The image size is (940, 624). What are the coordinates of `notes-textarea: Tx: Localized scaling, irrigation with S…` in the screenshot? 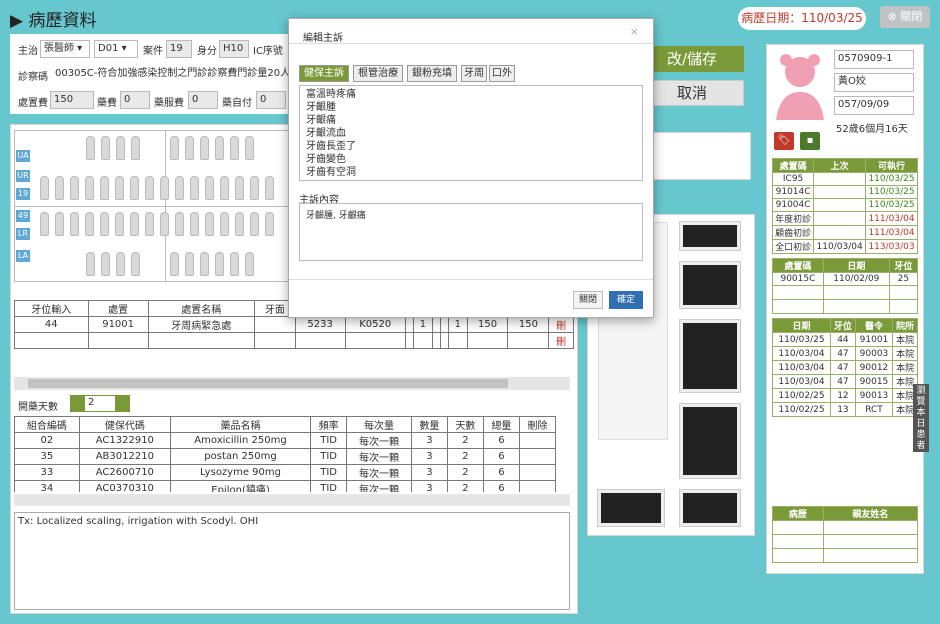 It's located at (292, 561).